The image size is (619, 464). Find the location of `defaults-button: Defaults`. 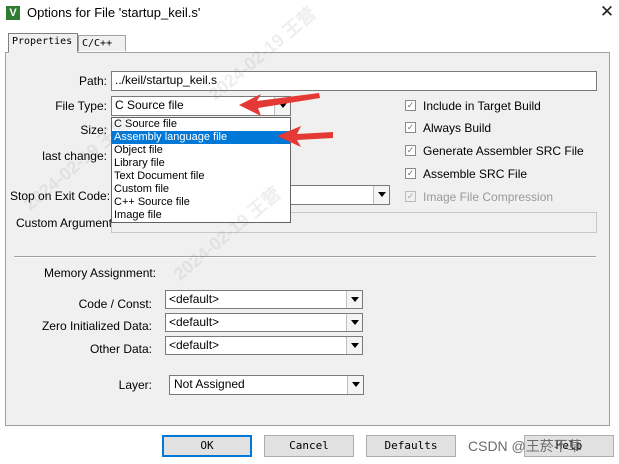

defaults-button: Defaults is located at coordinates (411, 446).